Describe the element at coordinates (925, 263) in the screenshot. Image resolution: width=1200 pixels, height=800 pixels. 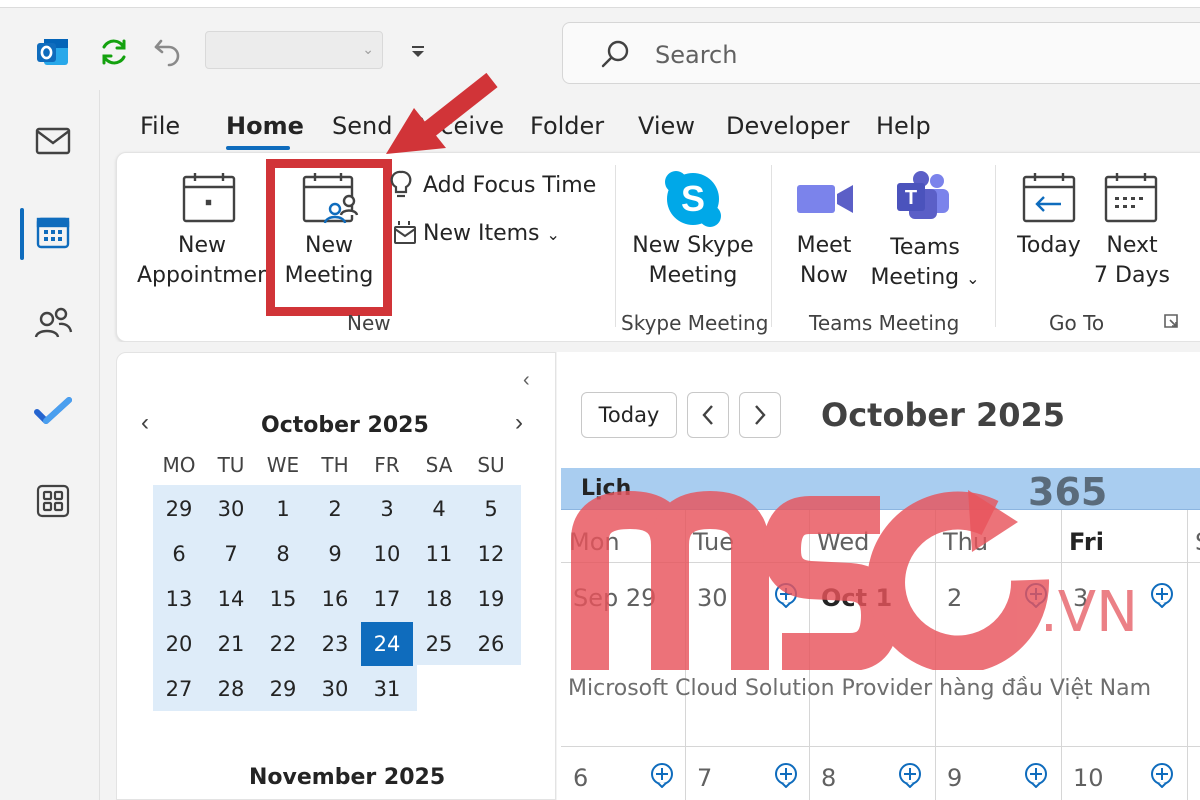
I see `teams-meeting-button: Teams Meeting ⌄` at that location.